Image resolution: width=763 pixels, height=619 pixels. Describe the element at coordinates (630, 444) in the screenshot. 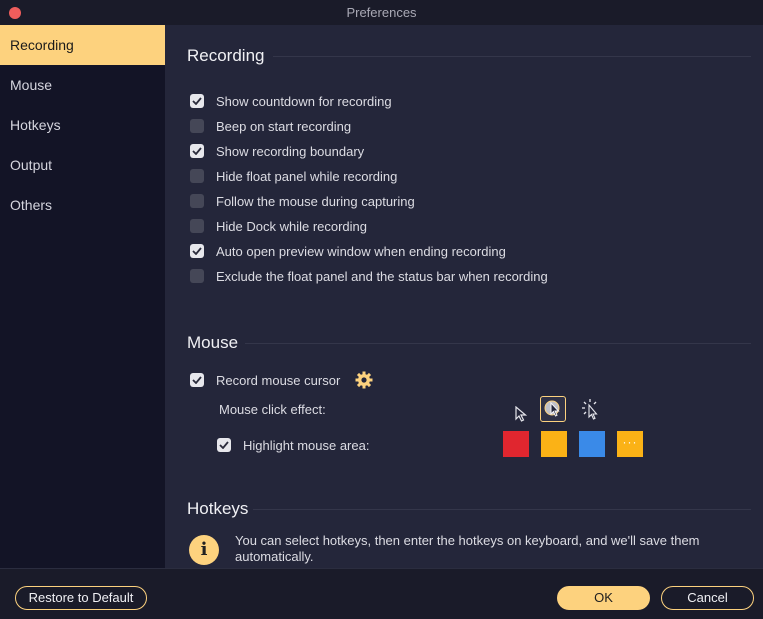

I see `more-colors-button: ···` at that location.